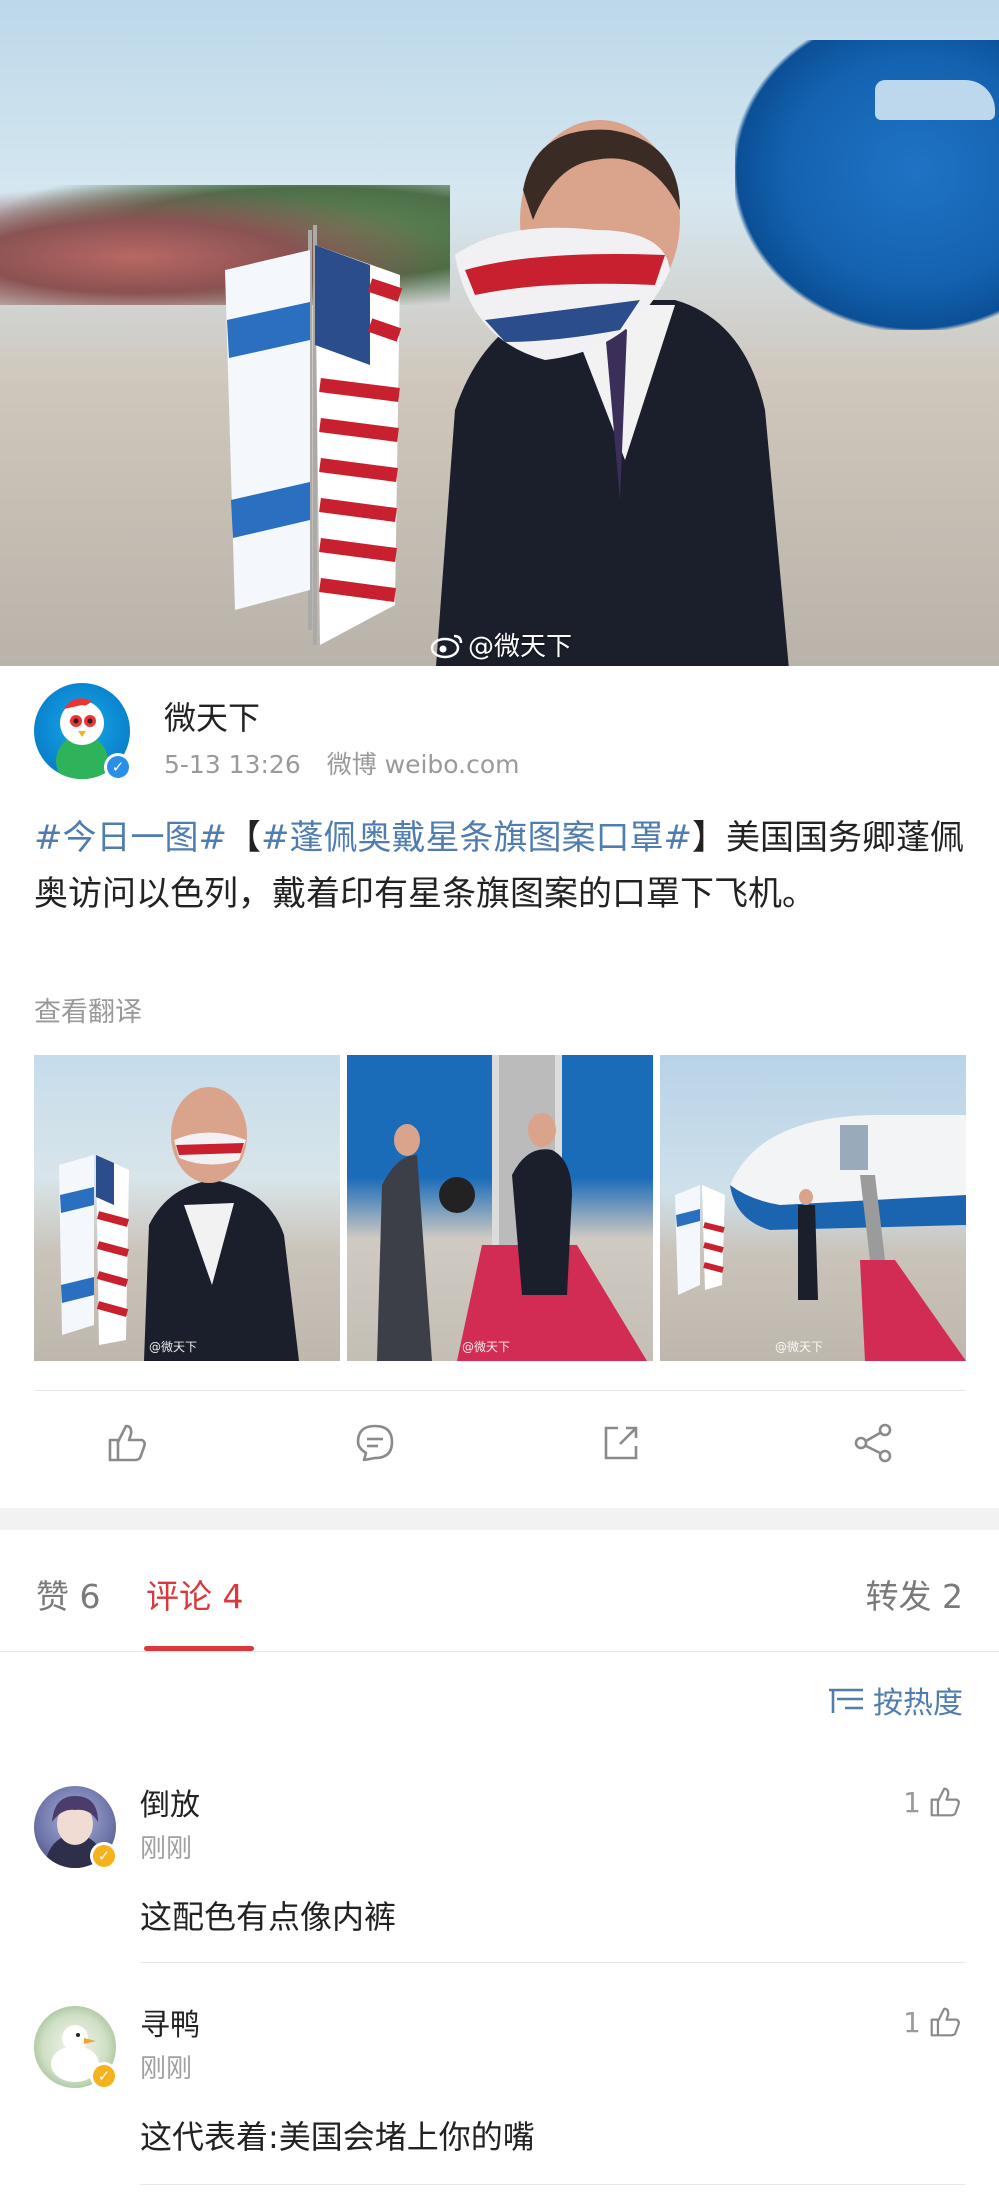 This screenshot has width=999, height=2200. I want to click on interaction-tabs: 赞 6 评论 4 转发 2, so click(499, 1591).